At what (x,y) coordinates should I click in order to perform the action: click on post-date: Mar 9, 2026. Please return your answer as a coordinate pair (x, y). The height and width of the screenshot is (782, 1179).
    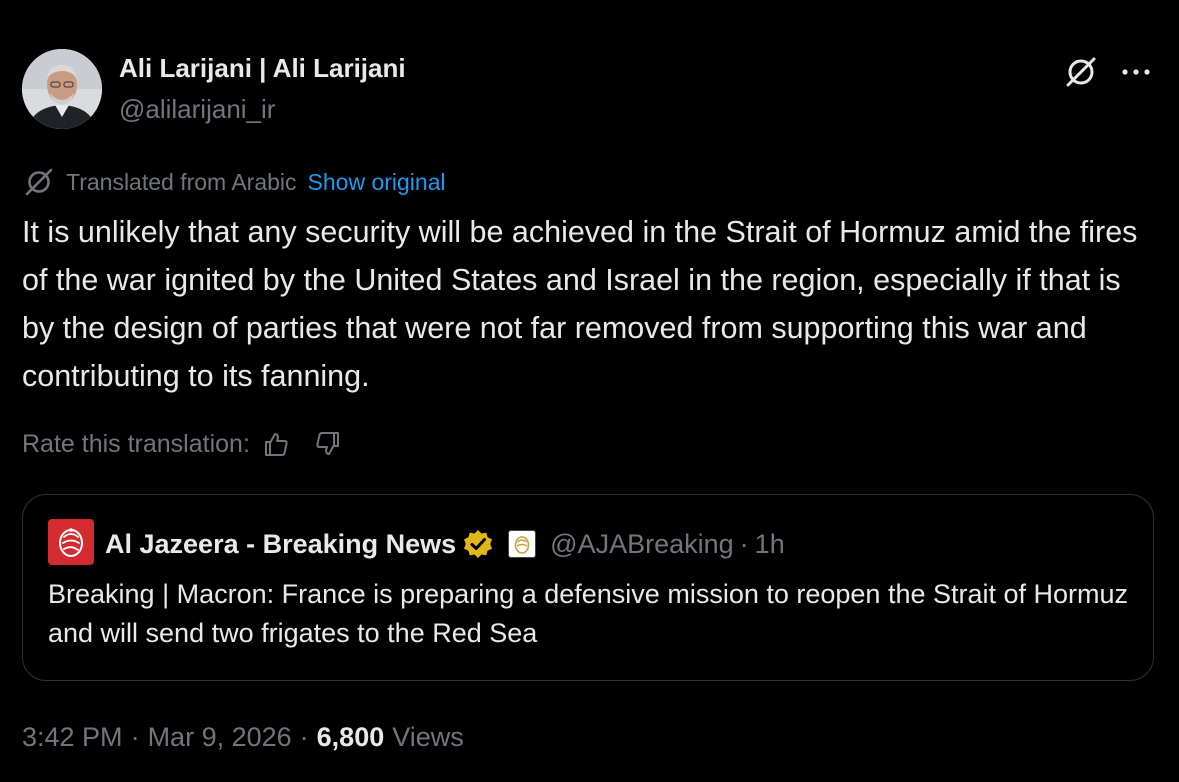
    Looking at the image, I should click on (220, 737).